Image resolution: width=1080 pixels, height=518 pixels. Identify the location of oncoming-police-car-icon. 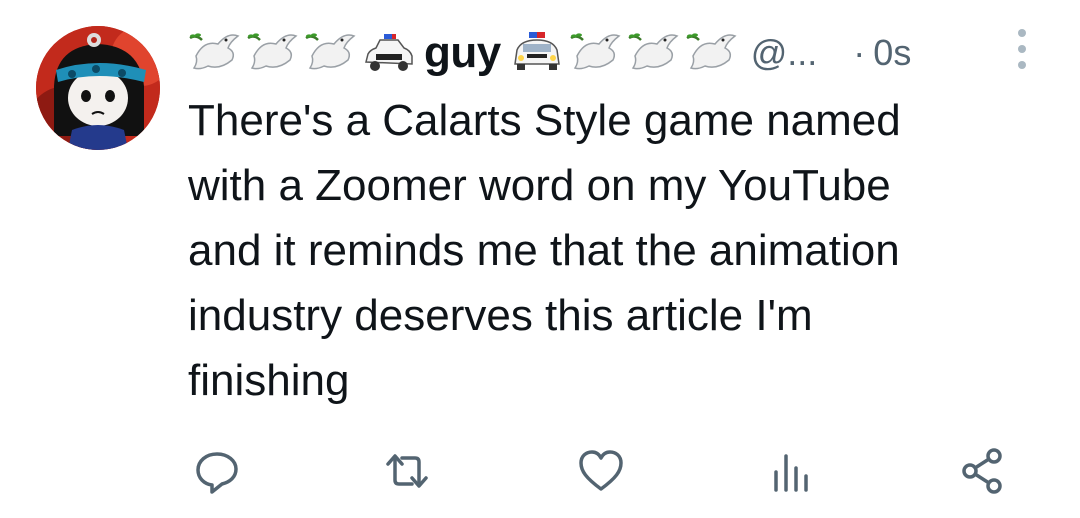
(537, 53).